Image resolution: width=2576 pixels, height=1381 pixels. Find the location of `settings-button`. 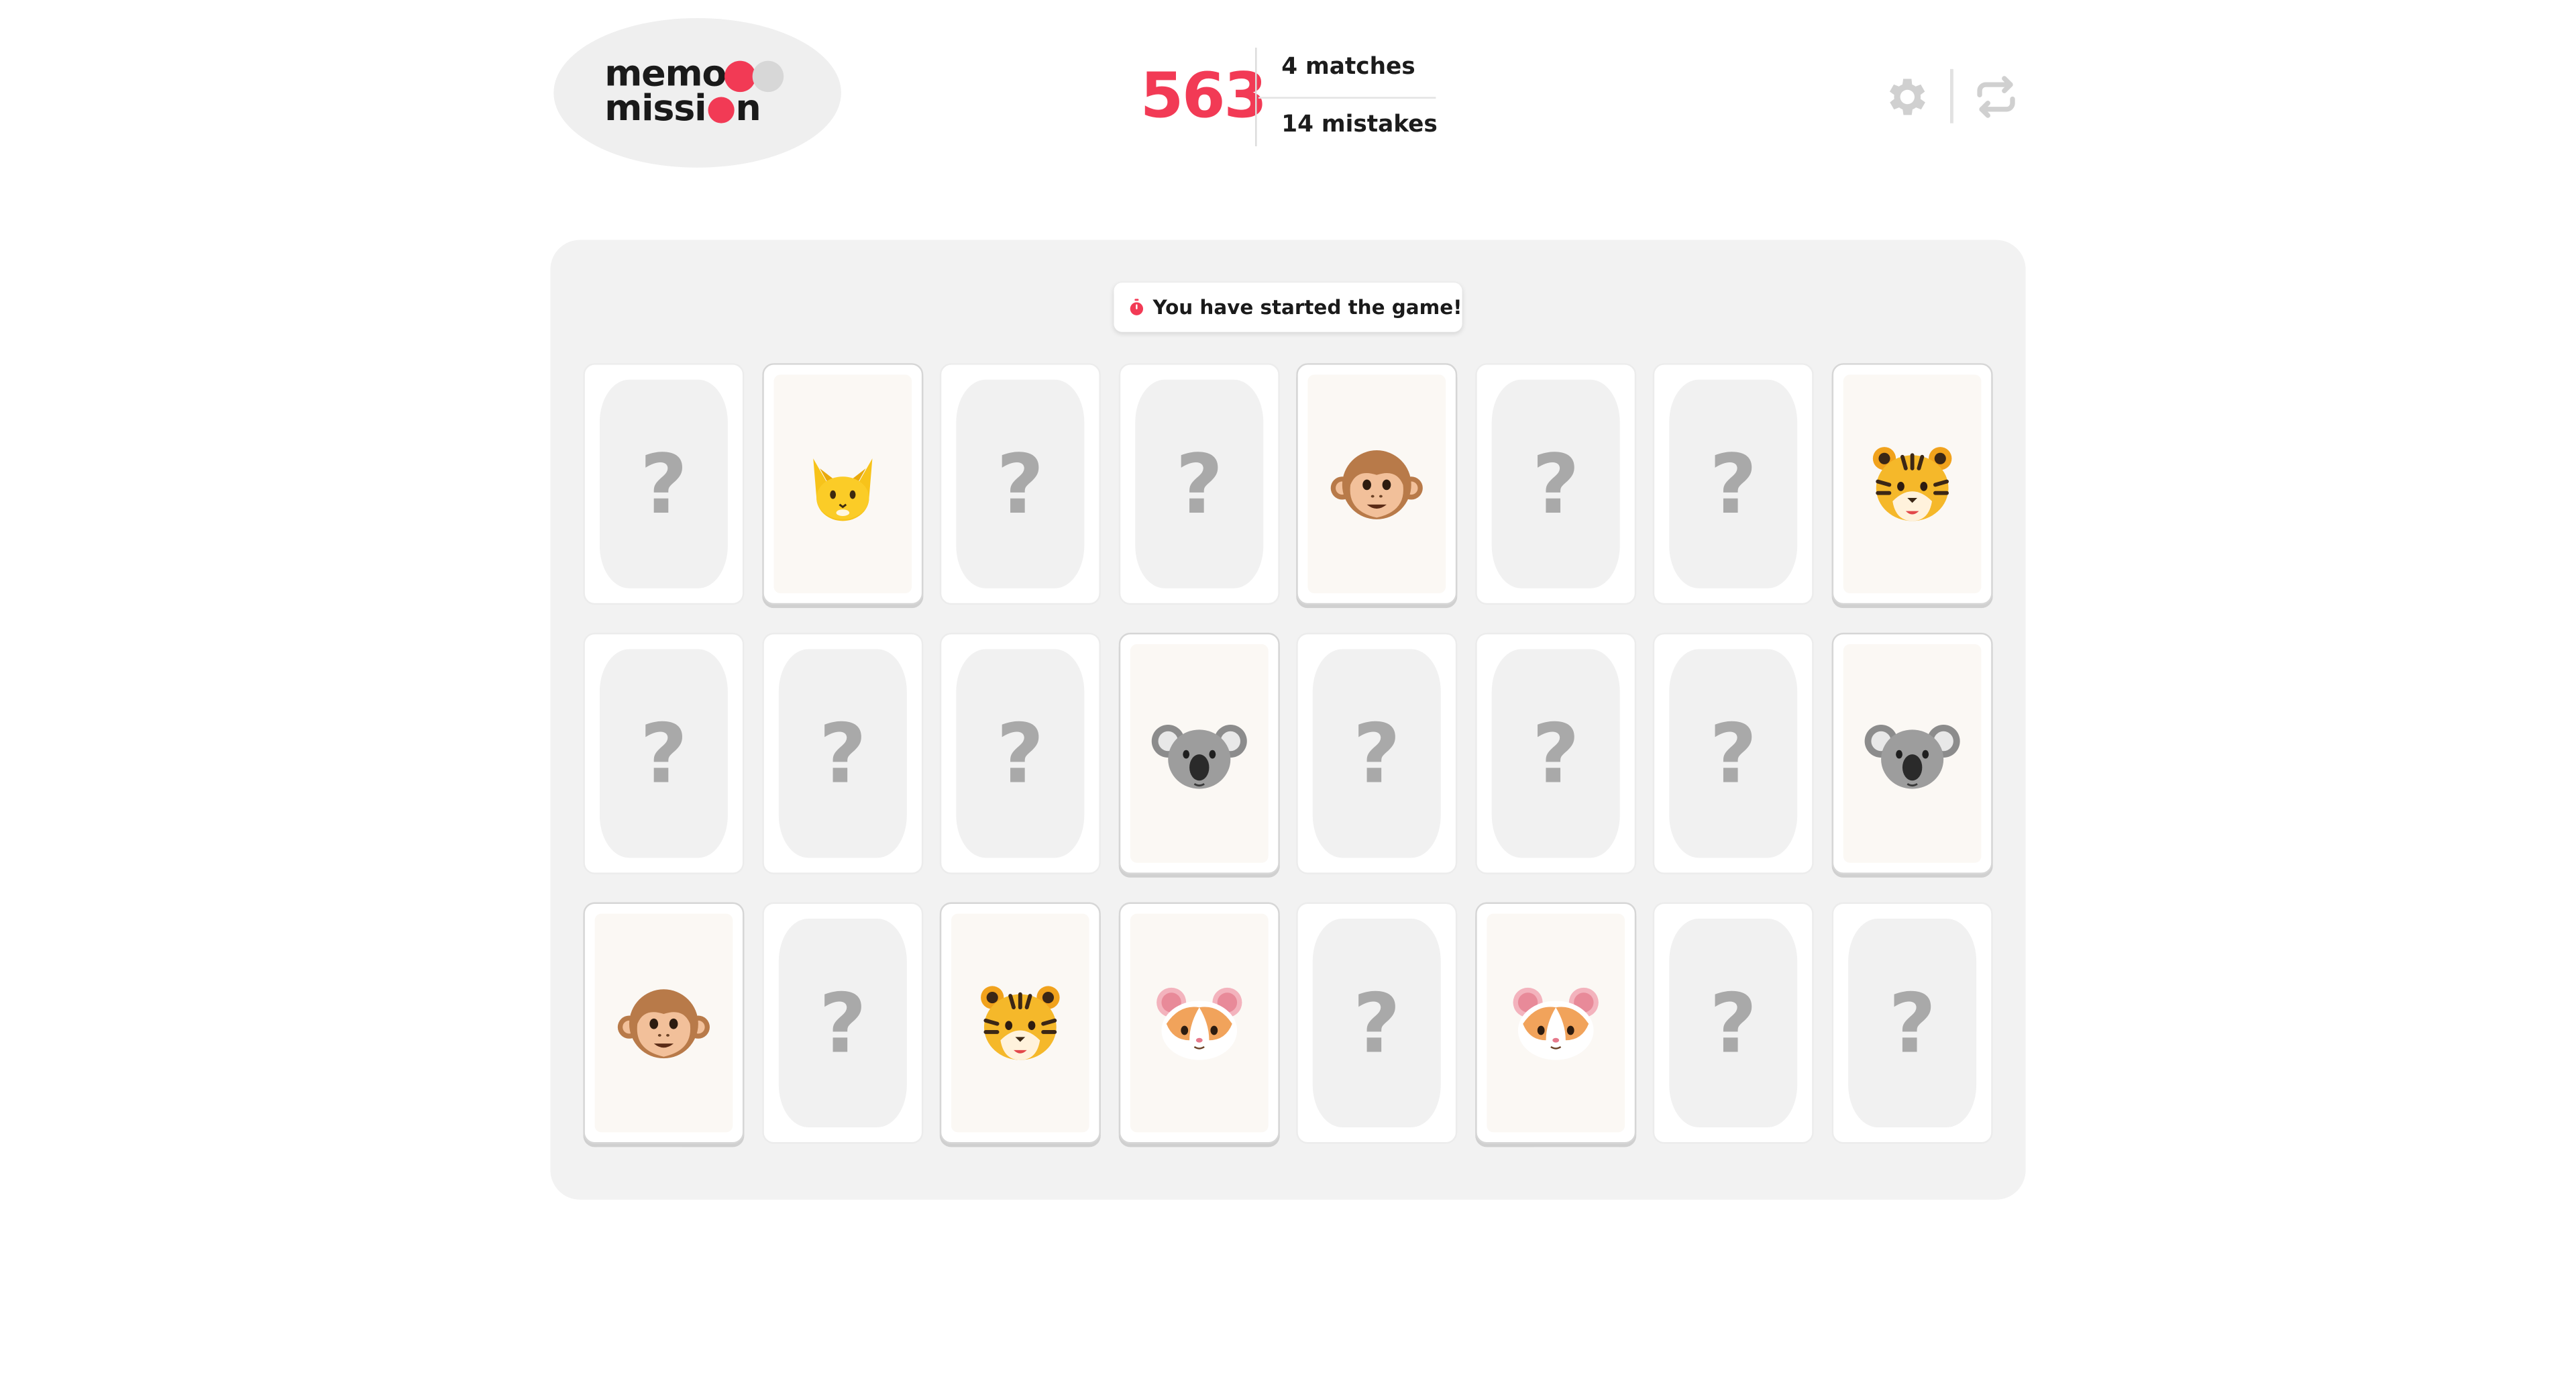

settings-button is located at coordinates (1907, 96).